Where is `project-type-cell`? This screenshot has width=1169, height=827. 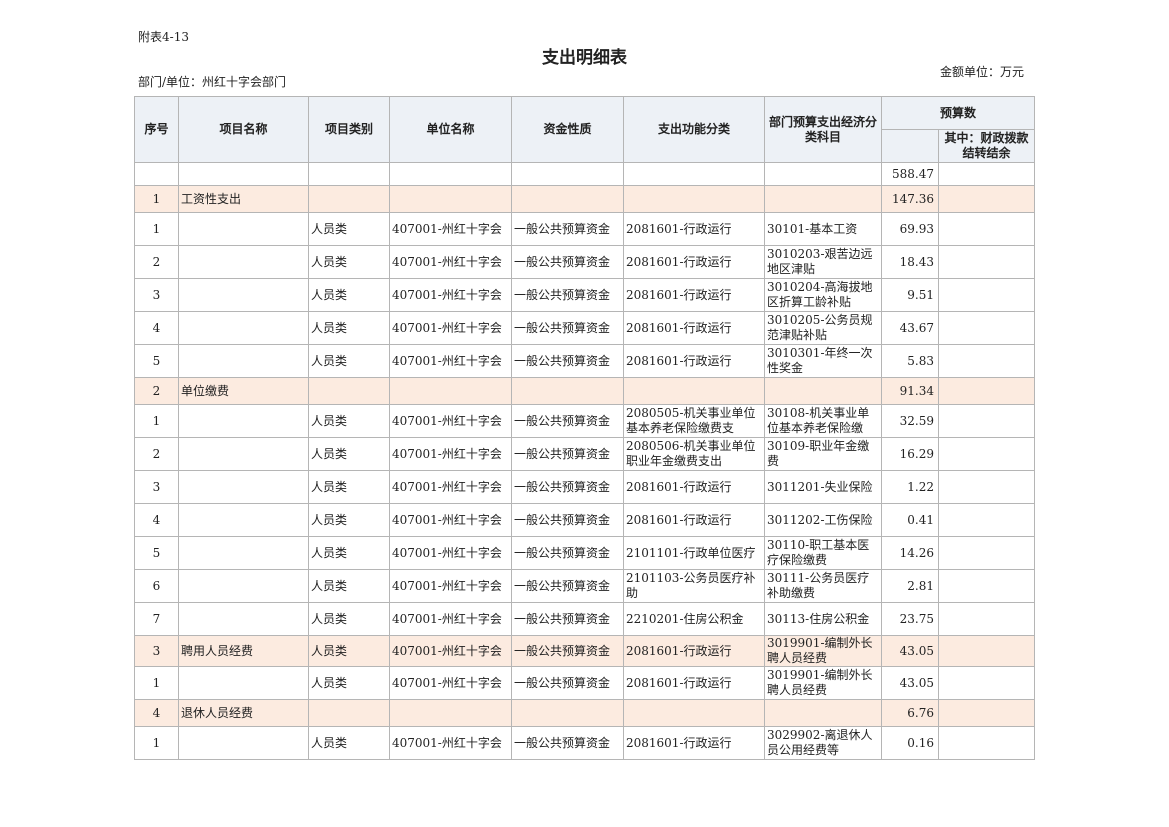
project-type-cell is located at coordinates (349, 199).